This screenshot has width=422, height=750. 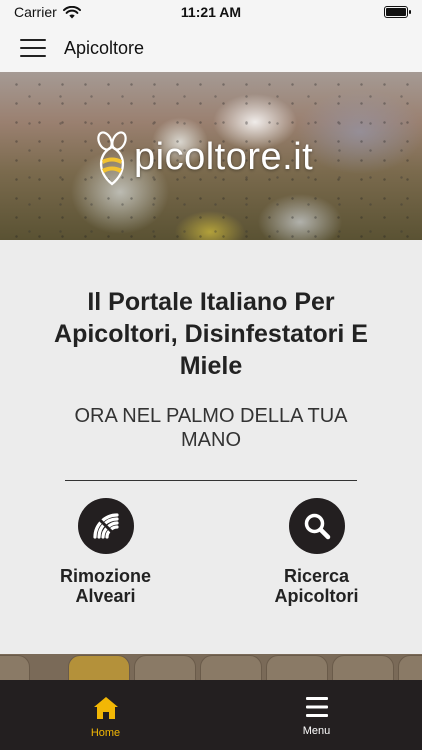 What do you see at coordinates (224, 156) in the screenshot?
I see `hero-logo-text: picoltore.it` at bounding box center [224, 156].